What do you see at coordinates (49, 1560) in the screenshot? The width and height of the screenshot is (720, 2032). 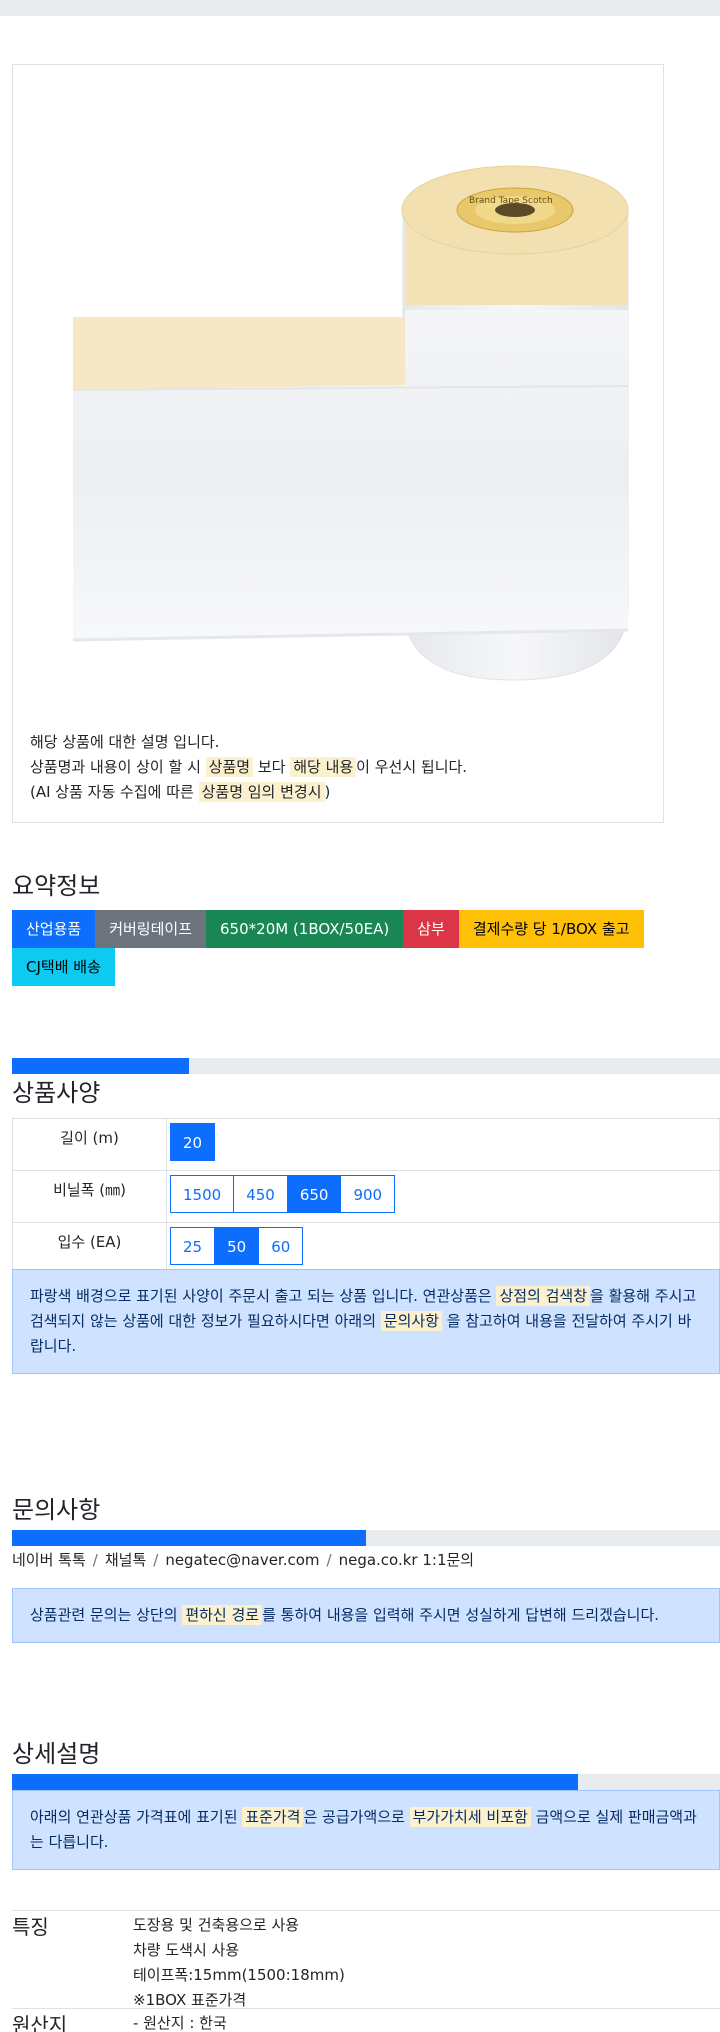 I see `contact-link: 네이버 톡톡` at bounding box center [49, 1560].